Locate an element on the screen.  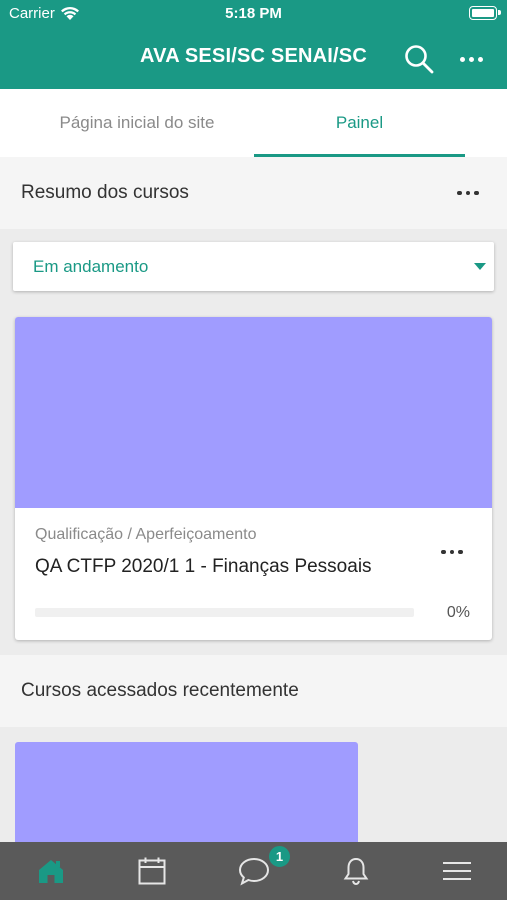
recent-course-card is located at coordinates (186, 792).